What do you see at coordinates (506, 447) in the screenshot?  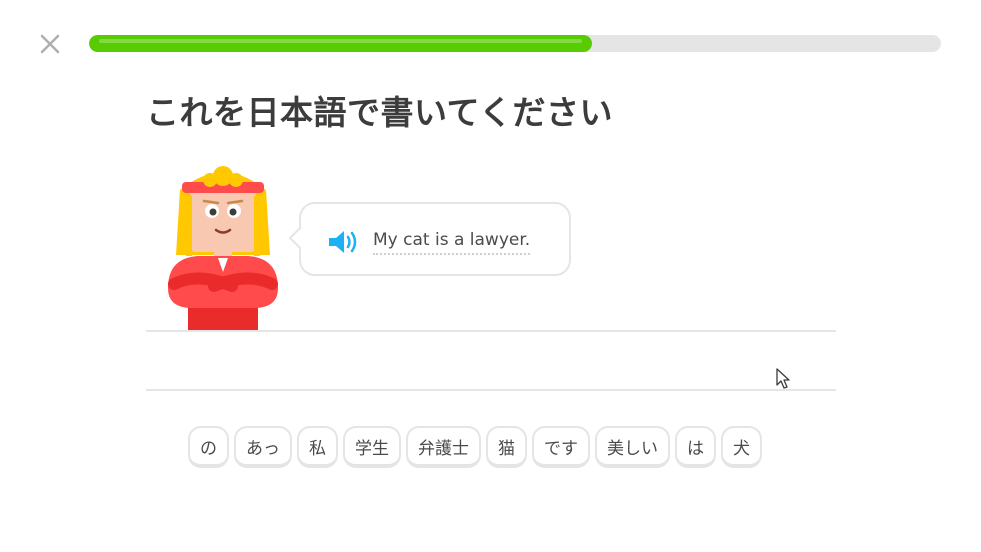 I see `word-tile: 猫` at bounding box center [506, 447].